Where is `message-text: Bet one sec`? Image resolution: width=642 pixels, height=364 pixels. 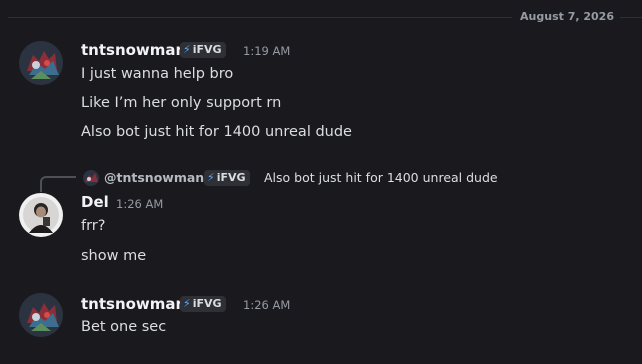 message-text: Bet one sec is located at coordinates (124, 327).